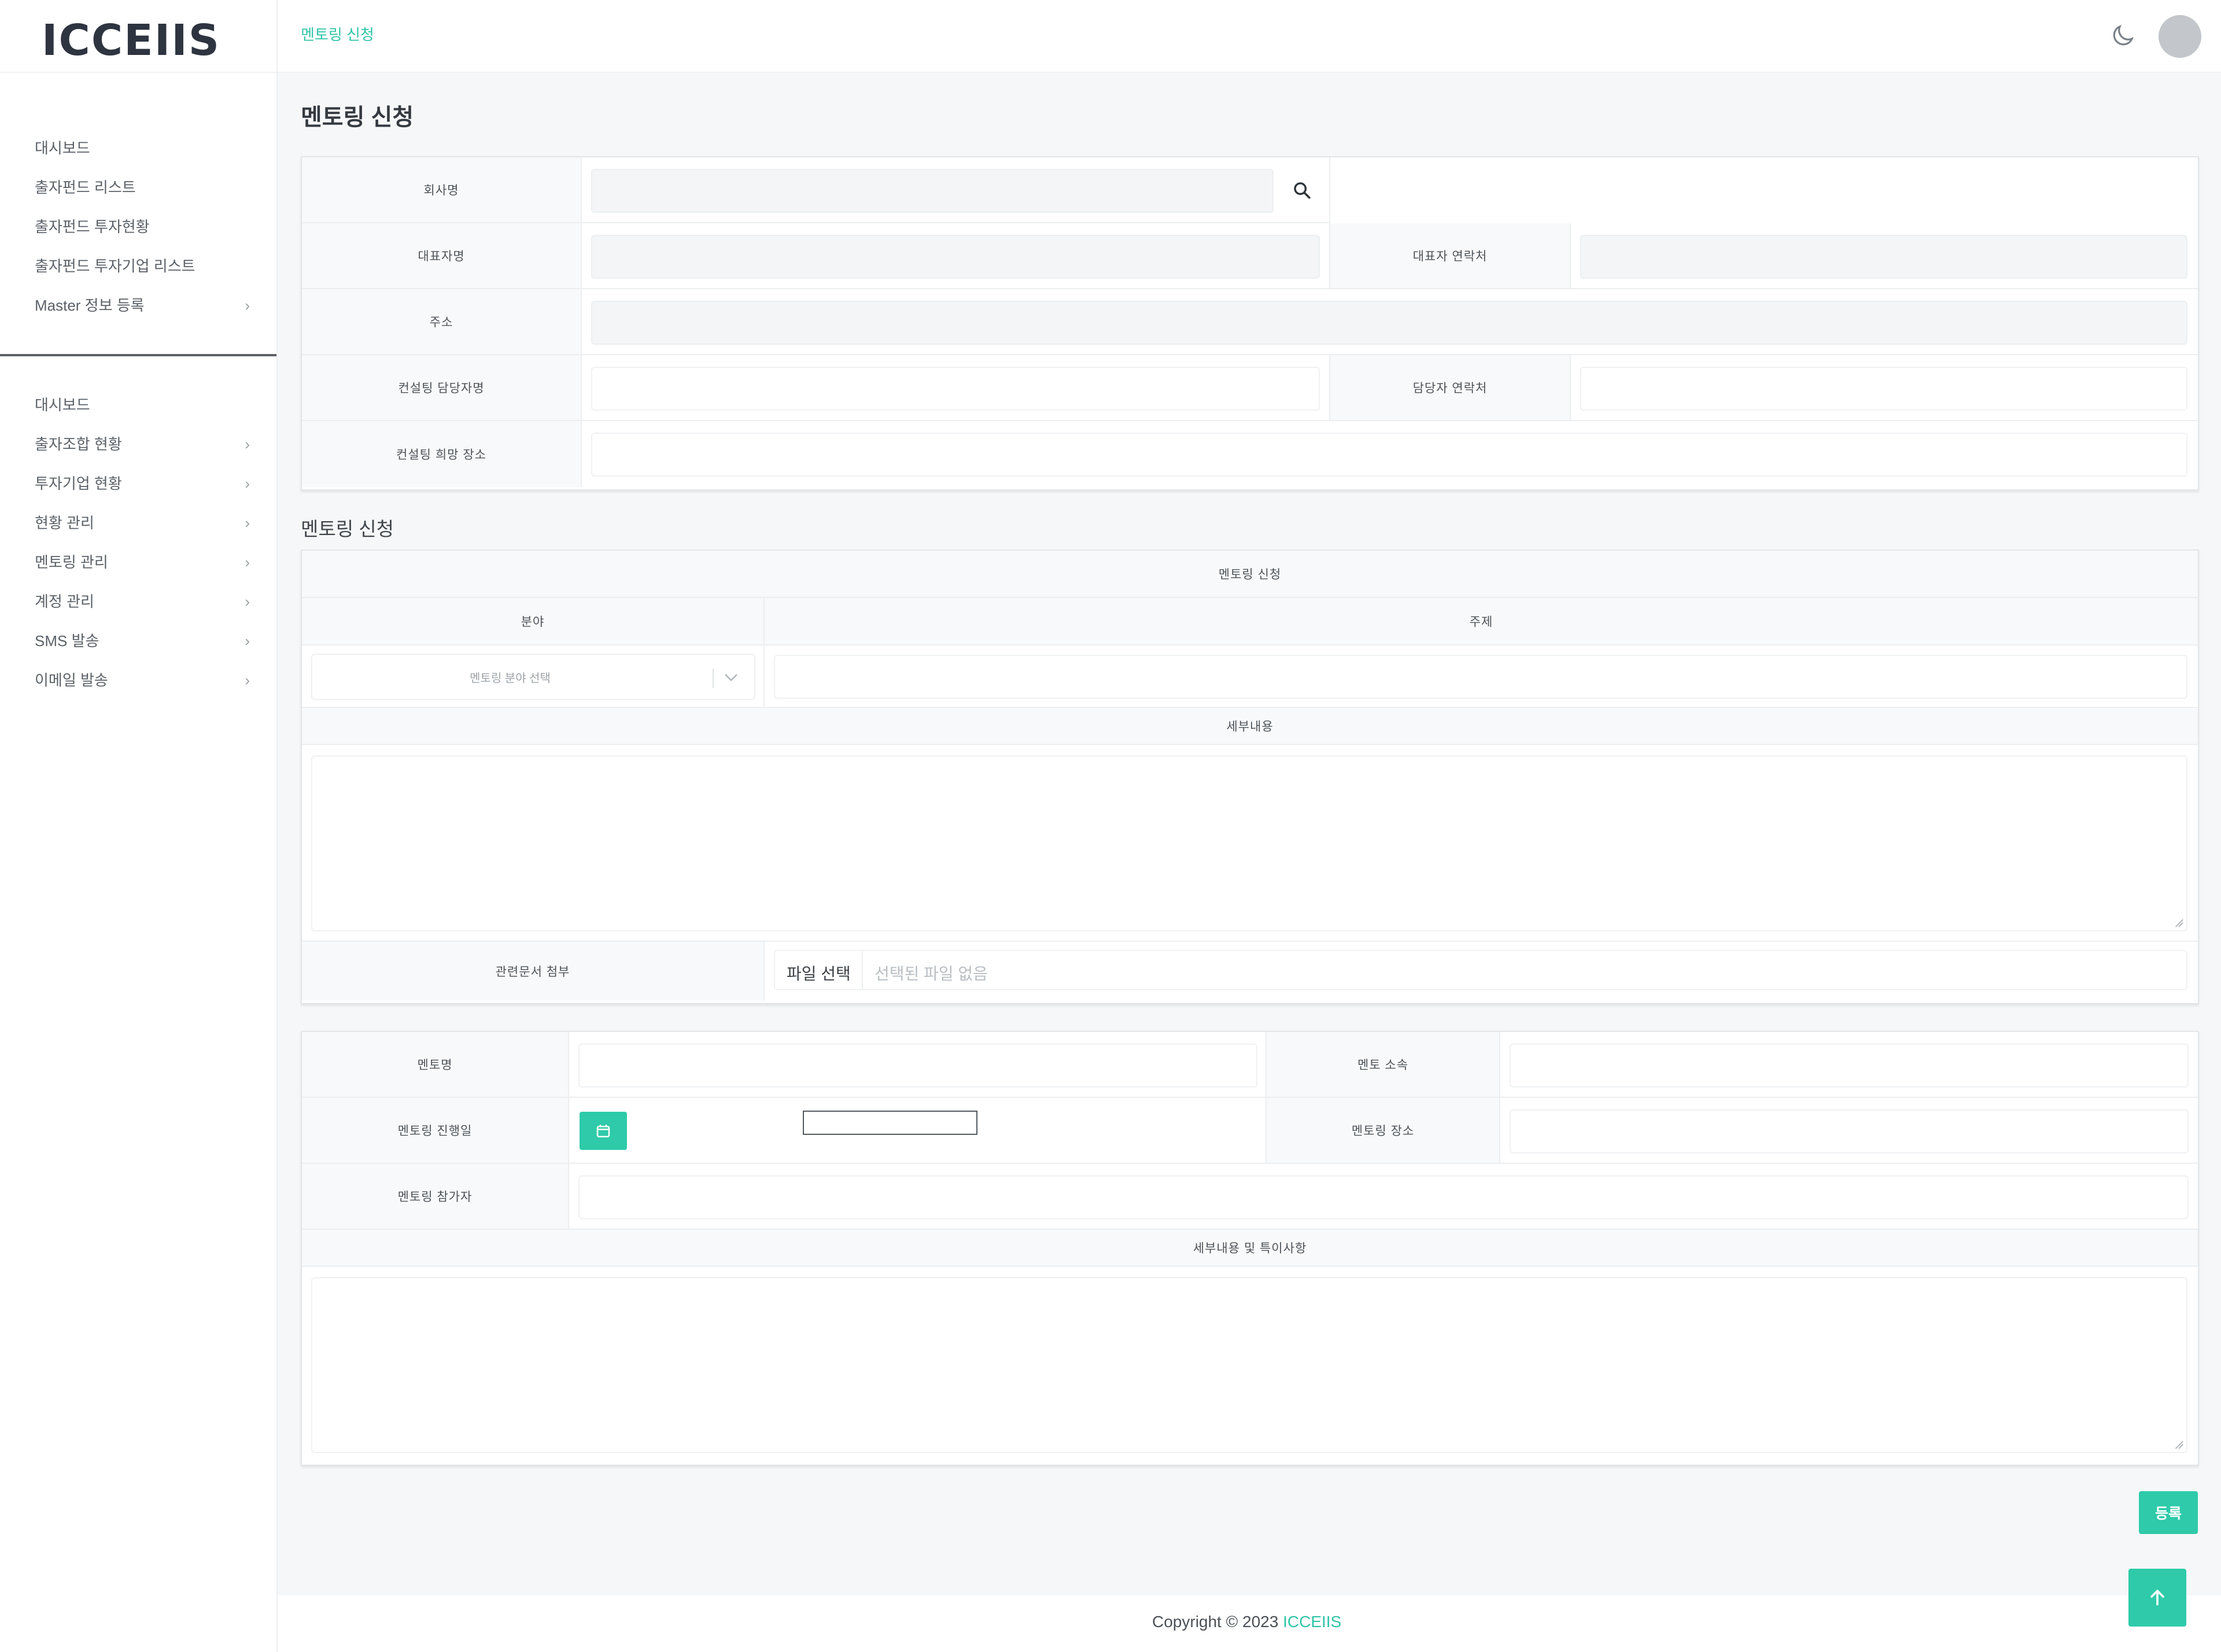 The width and height of the screenshot is (2221, 1652). What do you see at coordinates (2168, 1512) in the screenshot?
I see `submit-button: 등록` at bounding box center [2168, 1512].